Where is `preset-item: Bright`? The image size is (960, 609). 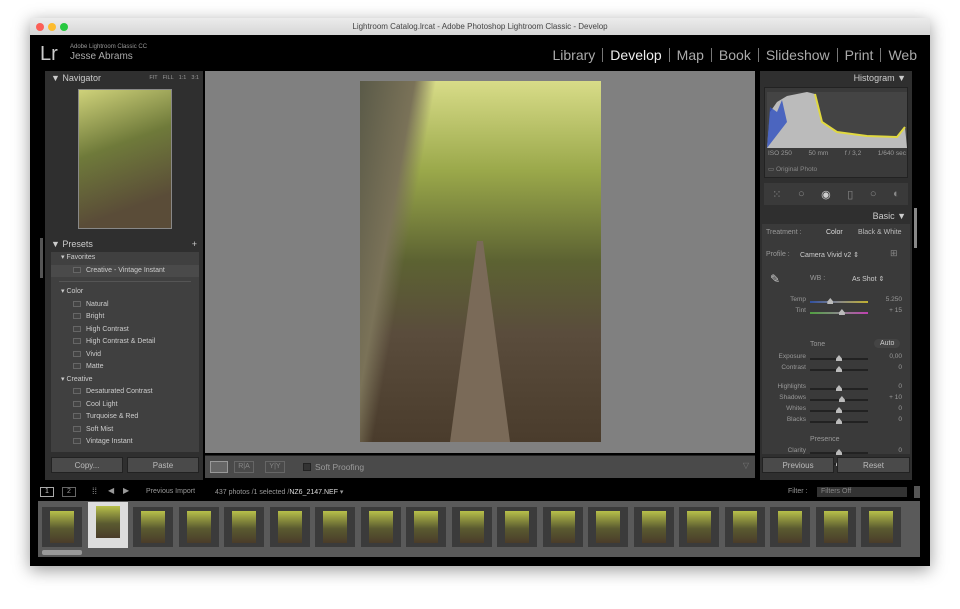 preset-item: Bright is located at coordinates (125, 317).